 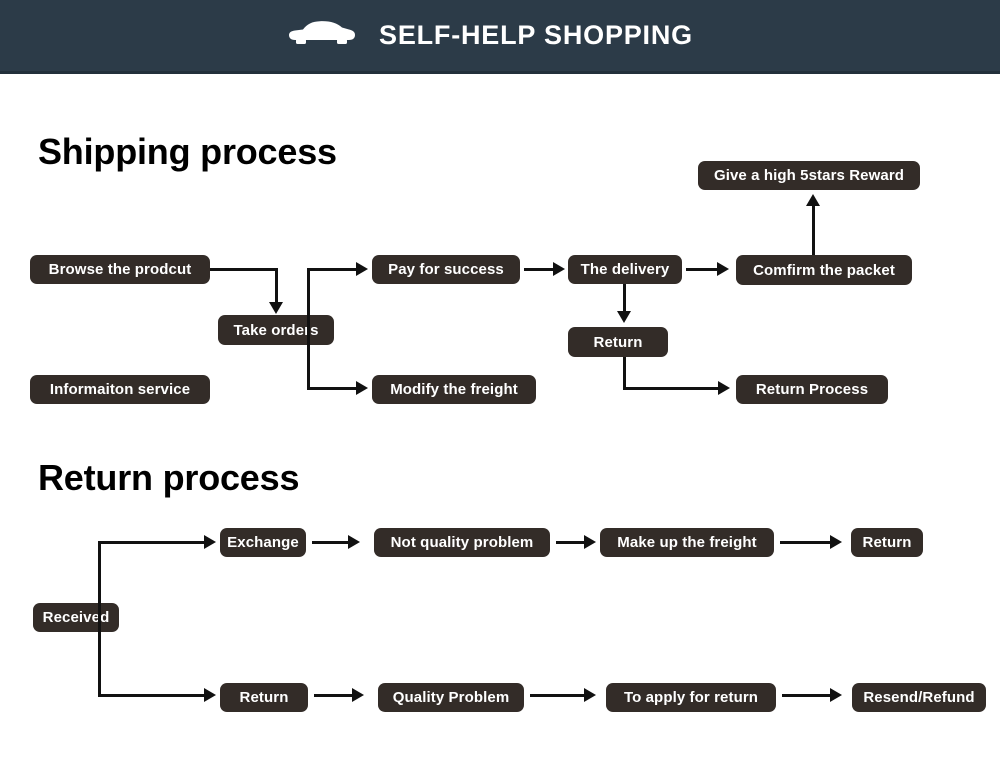 What do you see at coordinates (887, 542) in the screenshot?
I see `node-return-exchange-end: Return` at bounding box center [887, 542].